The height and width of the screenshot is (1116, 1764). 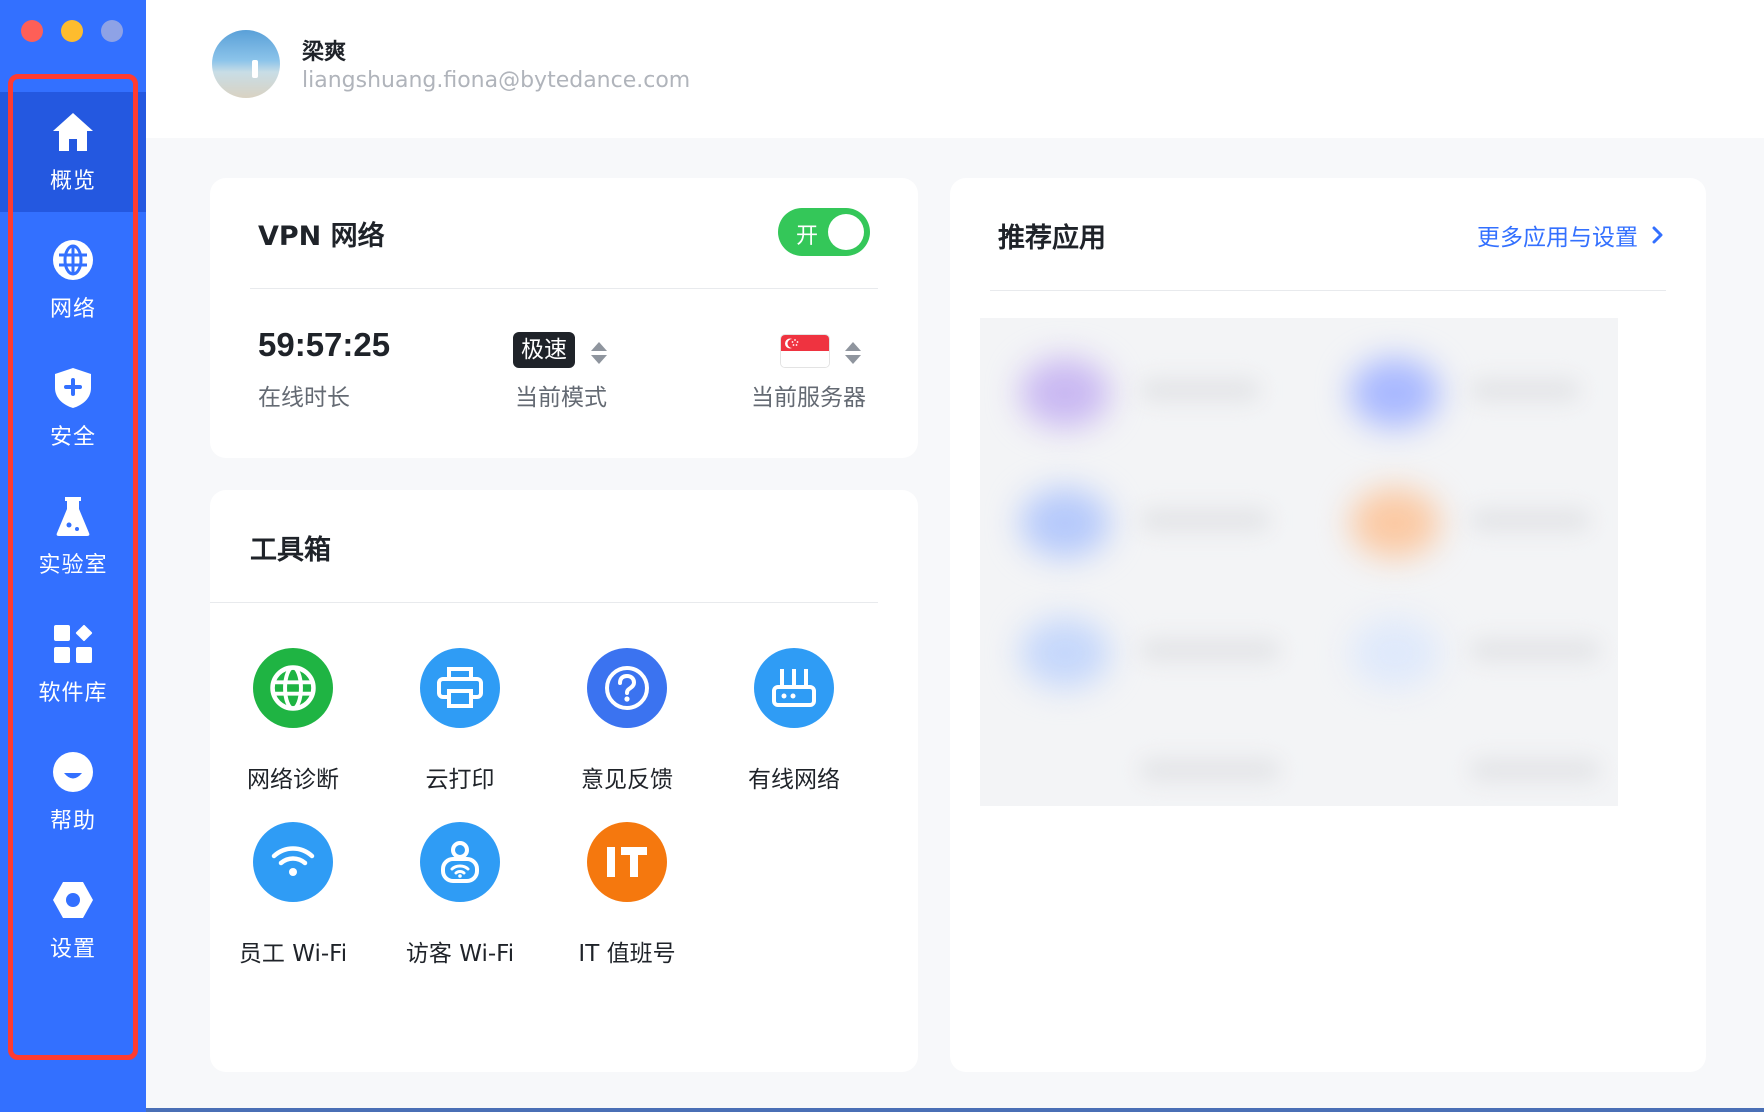 What do you see at coordinates (853, 353) in the screenshot?
I see `server-switch-arrows-icon` at bounding box center [853, 353].